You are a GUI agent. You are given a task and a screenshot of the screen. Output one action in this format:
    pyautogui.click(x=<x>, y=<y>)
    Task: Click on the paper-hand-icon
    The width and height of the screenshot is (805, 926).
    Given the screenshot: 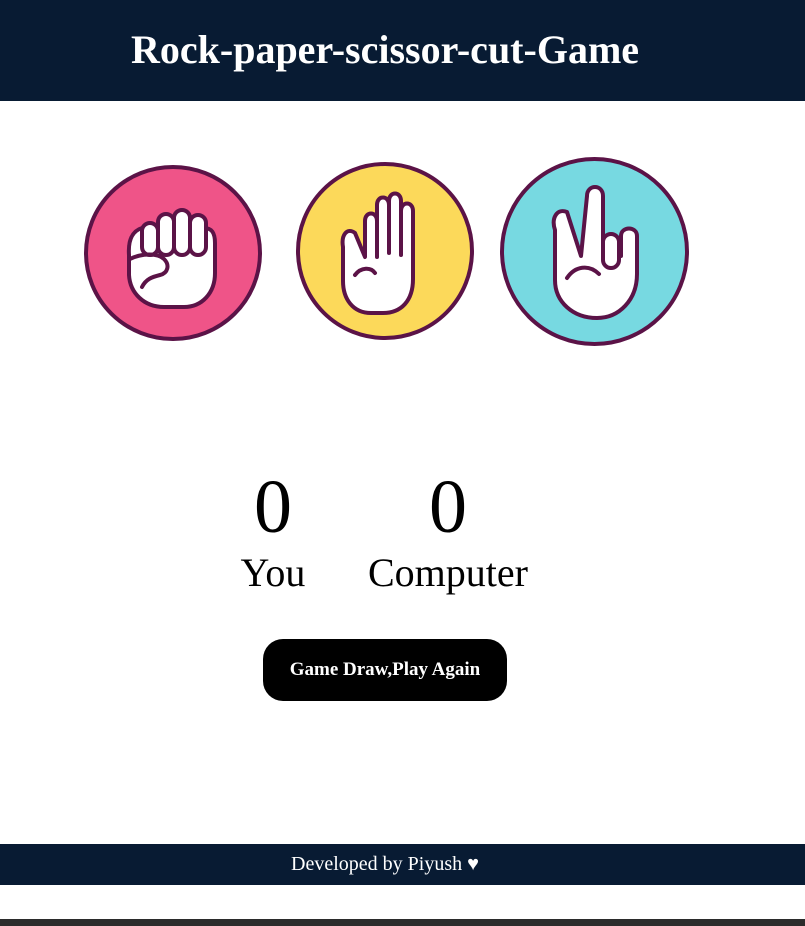 What is the action you would take?
    pyautogui.click(x=385, y=251)
    